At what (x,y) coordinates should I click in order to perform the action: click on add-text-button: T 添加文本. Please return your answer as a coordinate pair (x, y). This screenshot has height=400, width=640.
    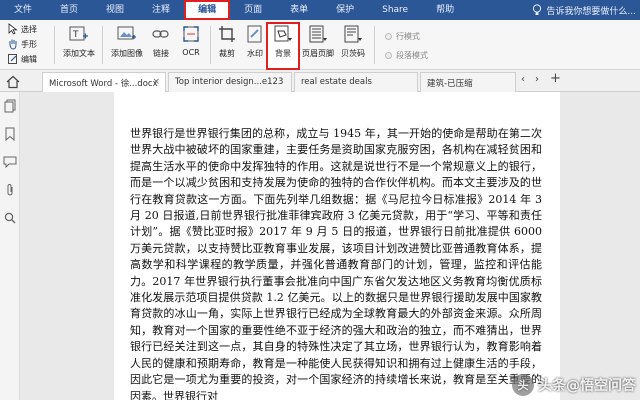
    Looking at the image, I should click on (79, 46).